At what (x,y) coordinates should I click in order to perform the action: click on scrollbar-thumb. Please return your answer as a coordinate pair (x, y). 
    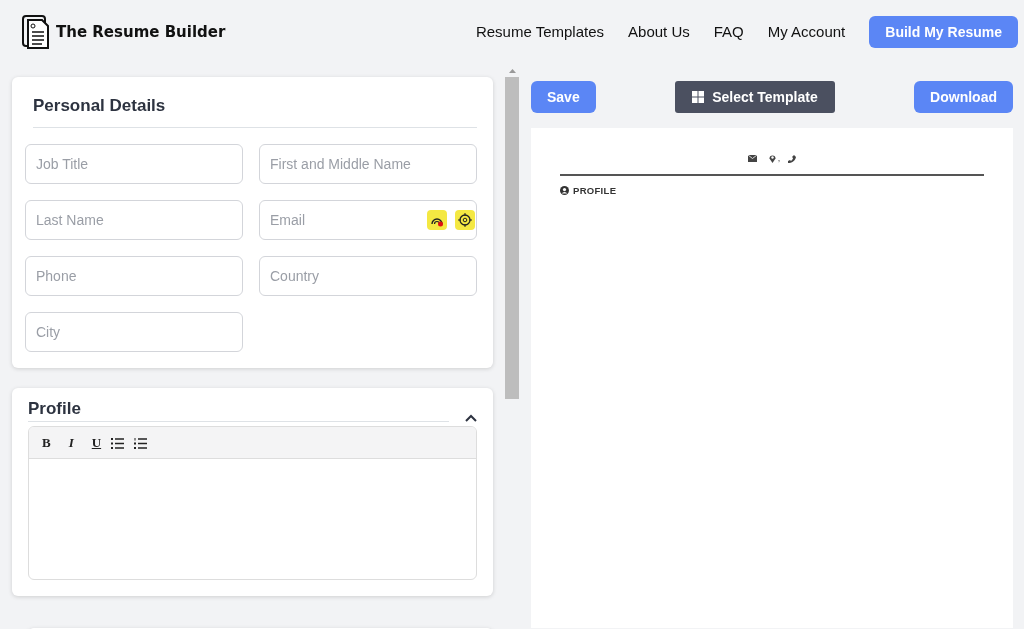
    Looking at the image, I should click on (512, 238).